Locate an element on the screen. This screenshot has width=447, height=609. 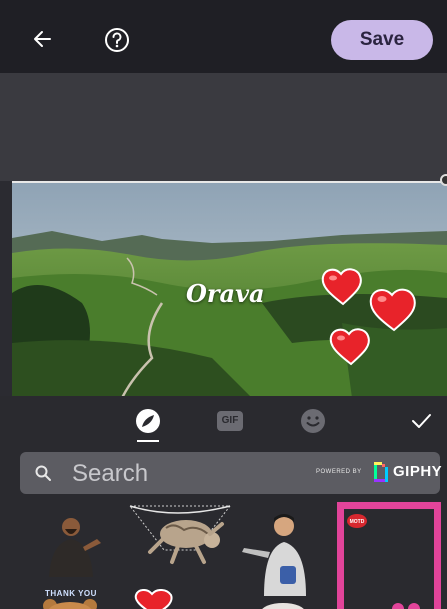
save-button: Save is located at coordinates (382, 40).